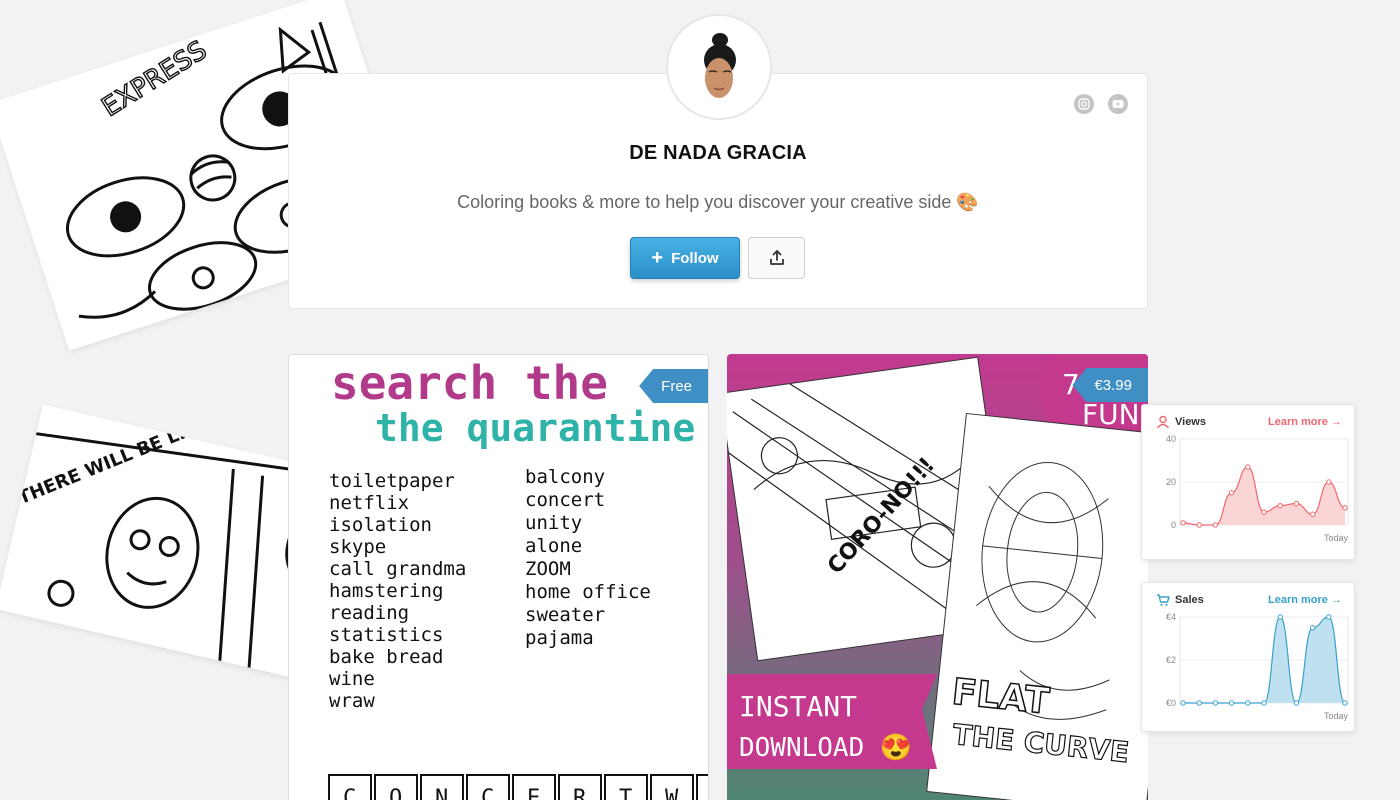  I want to click on word-item: netflix, so click(369, 503).